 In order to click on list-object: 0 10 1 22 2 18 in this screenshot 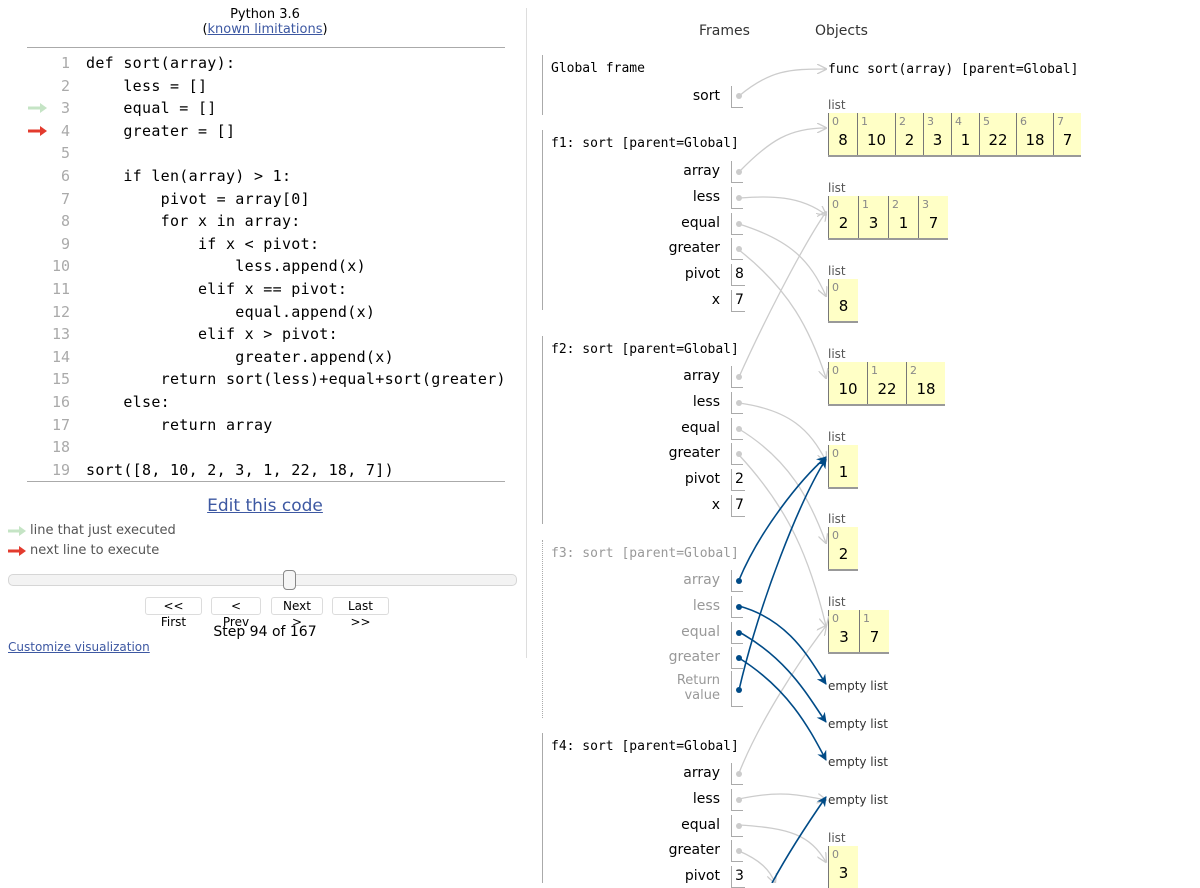, I will do `click(886, 384)`.